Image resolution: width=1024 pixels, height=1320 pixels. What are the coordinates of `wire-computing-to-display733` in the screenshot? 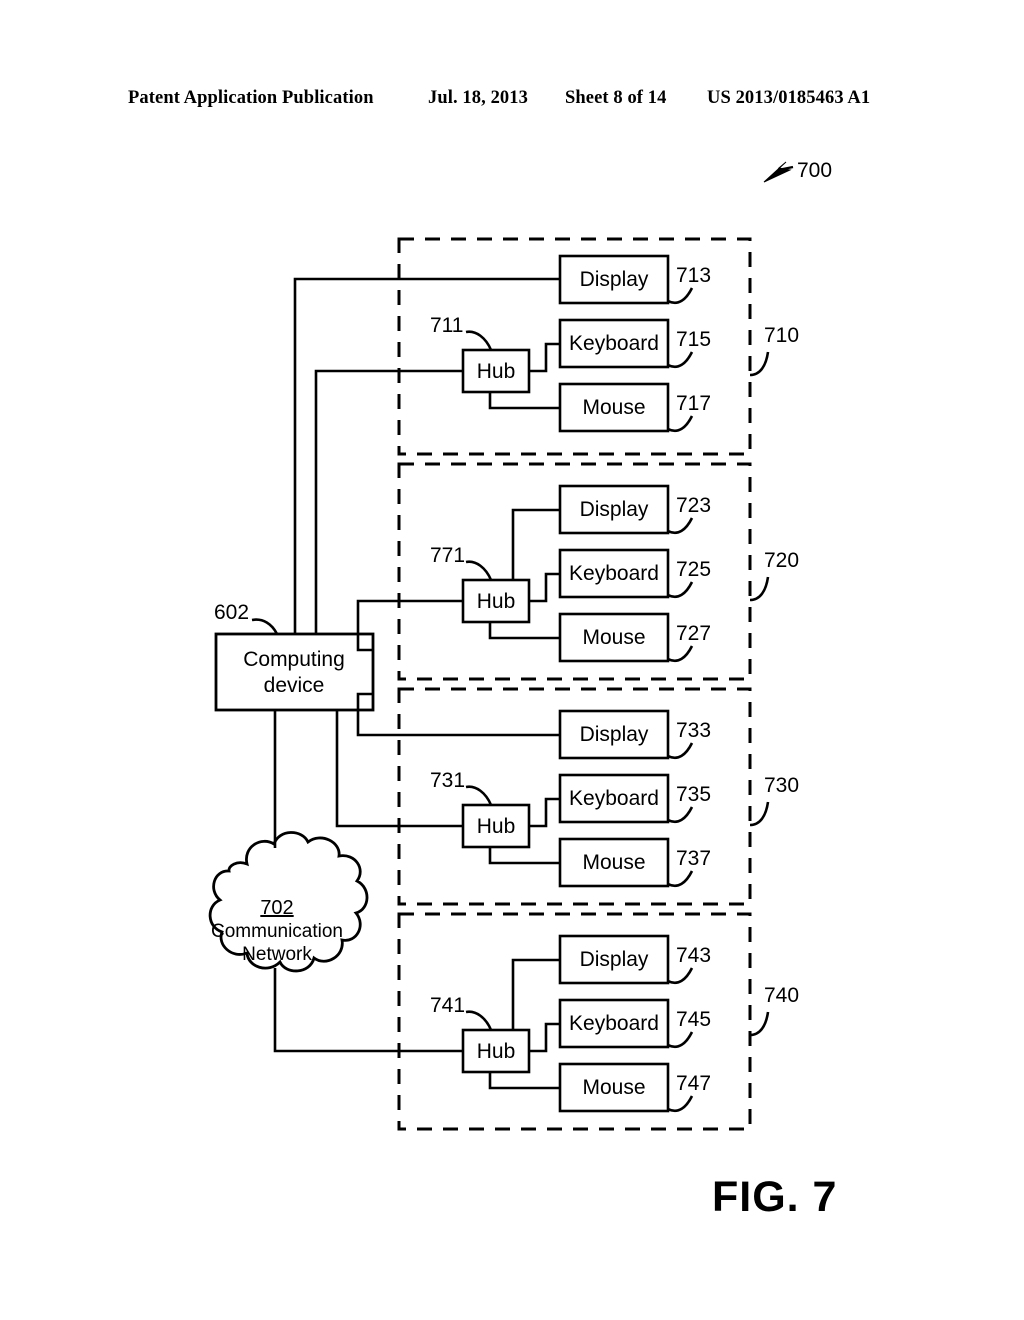 It's located at (458, 714).